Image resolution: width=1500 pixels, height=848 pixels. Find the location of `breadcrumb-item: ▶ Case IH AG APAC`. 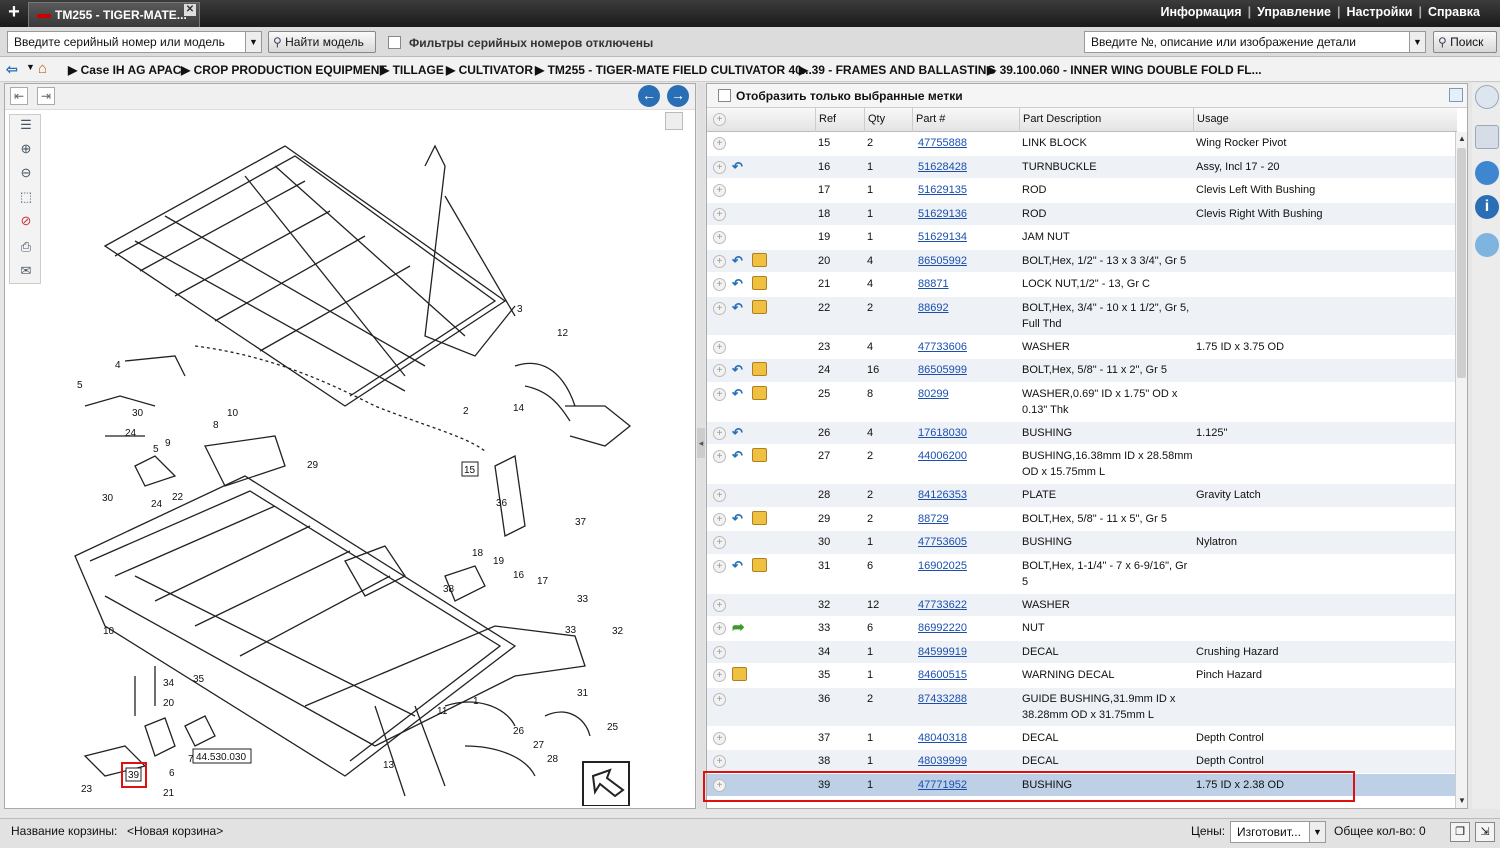

breadcrumb-item: ▶ Case IH AG APAC is located at coordinates (124, 70).